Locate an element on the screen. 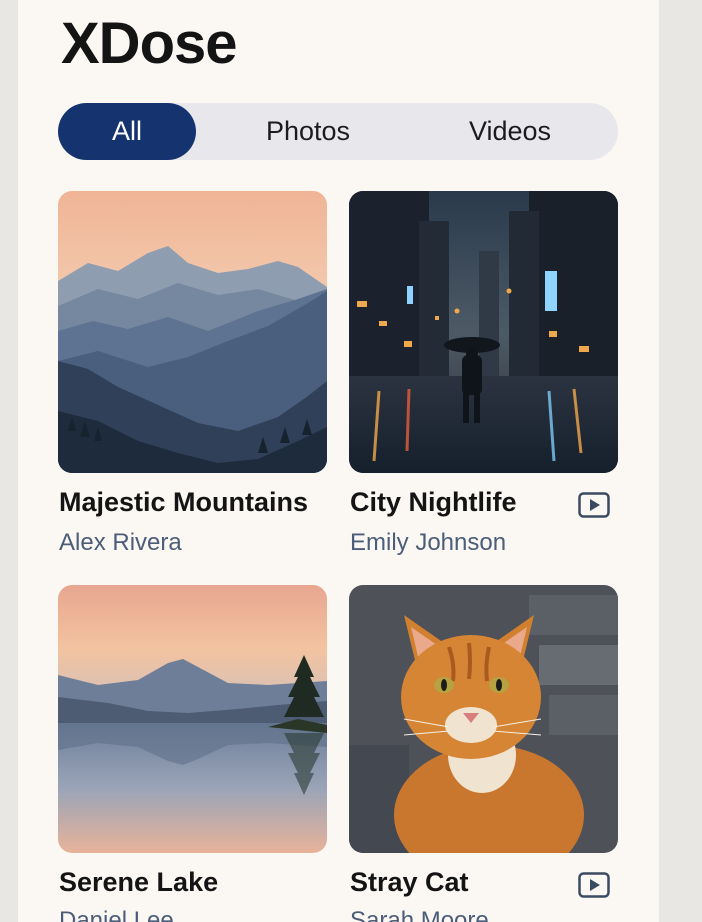  thumbnail-city is located at coordinates (483, 332).